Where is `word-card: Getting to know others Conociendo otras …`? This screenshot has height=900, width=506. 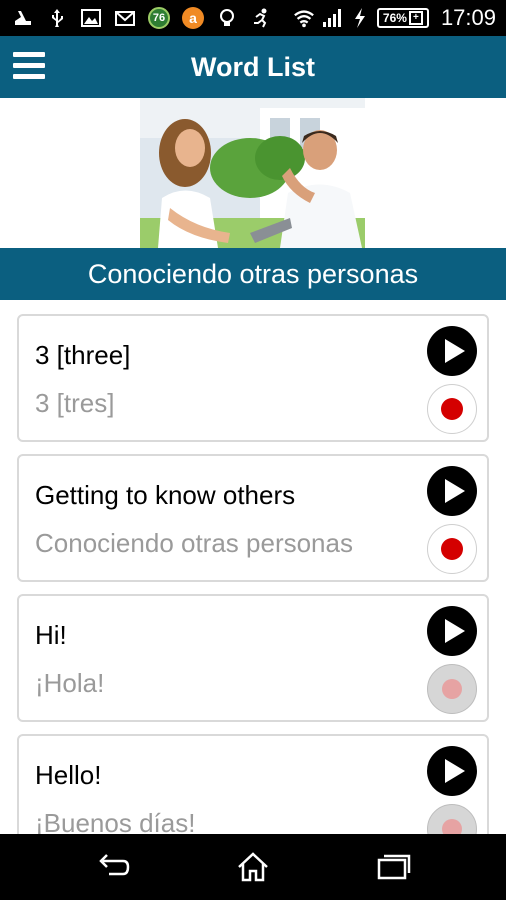
word-card: Getting to know others Conociendo otras … is located at coordinates (253, 518).